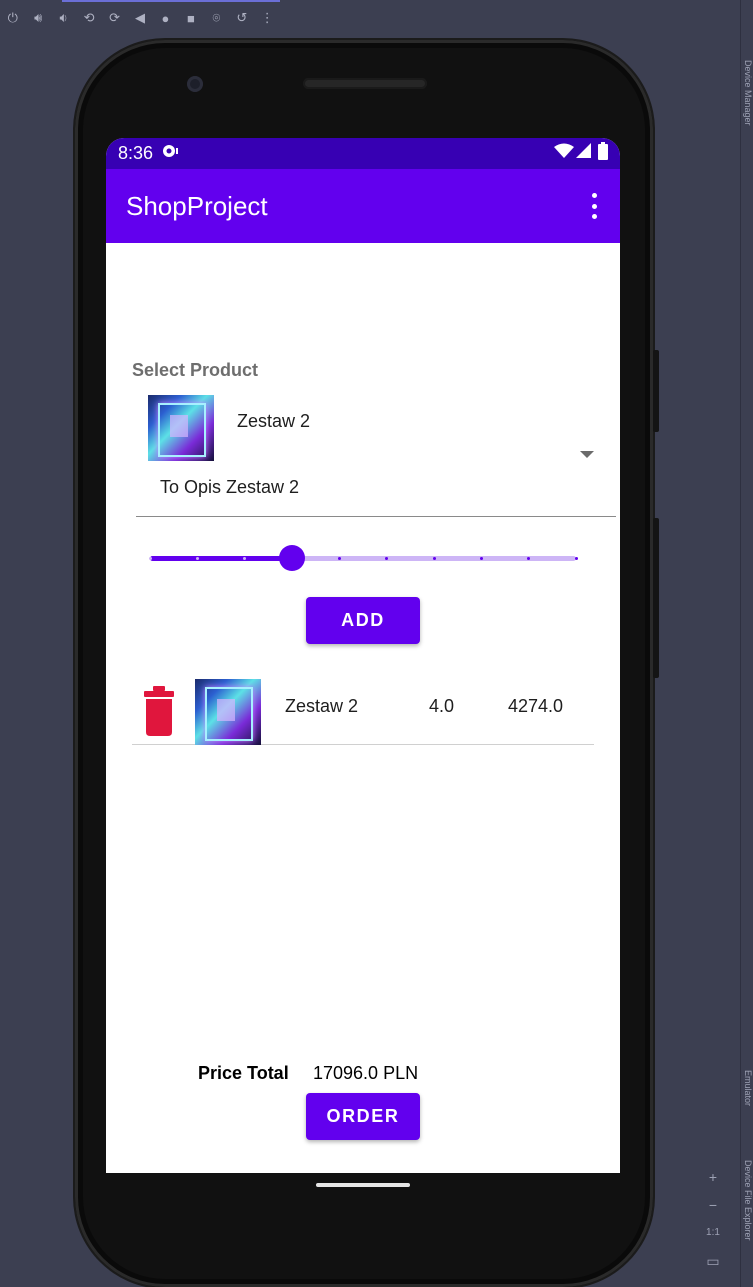 The width and height of the screenshot is (753, 1287). I want to click on battery-icon, so click(603, 153).